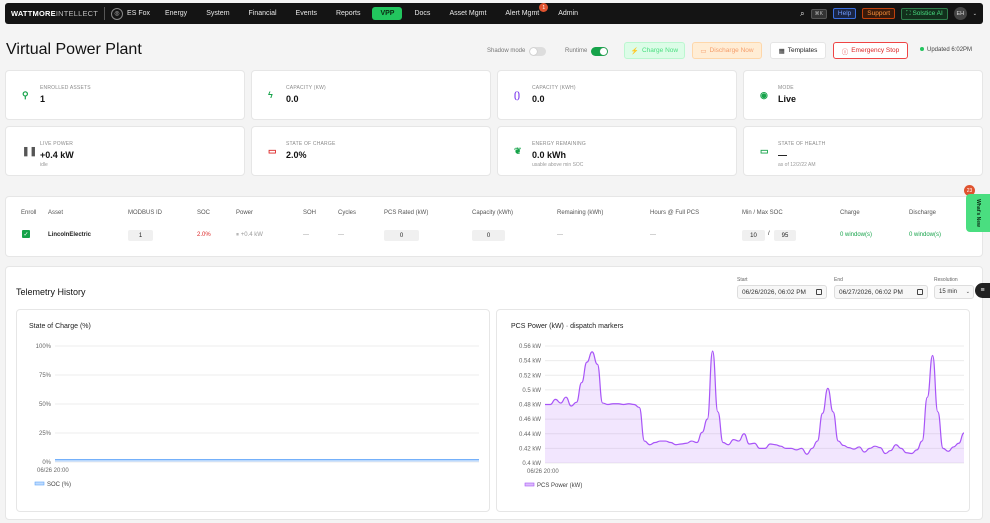 This screenshot has height=523, width=990. I want to click on battery-icon: ▭, so click(703, 51).